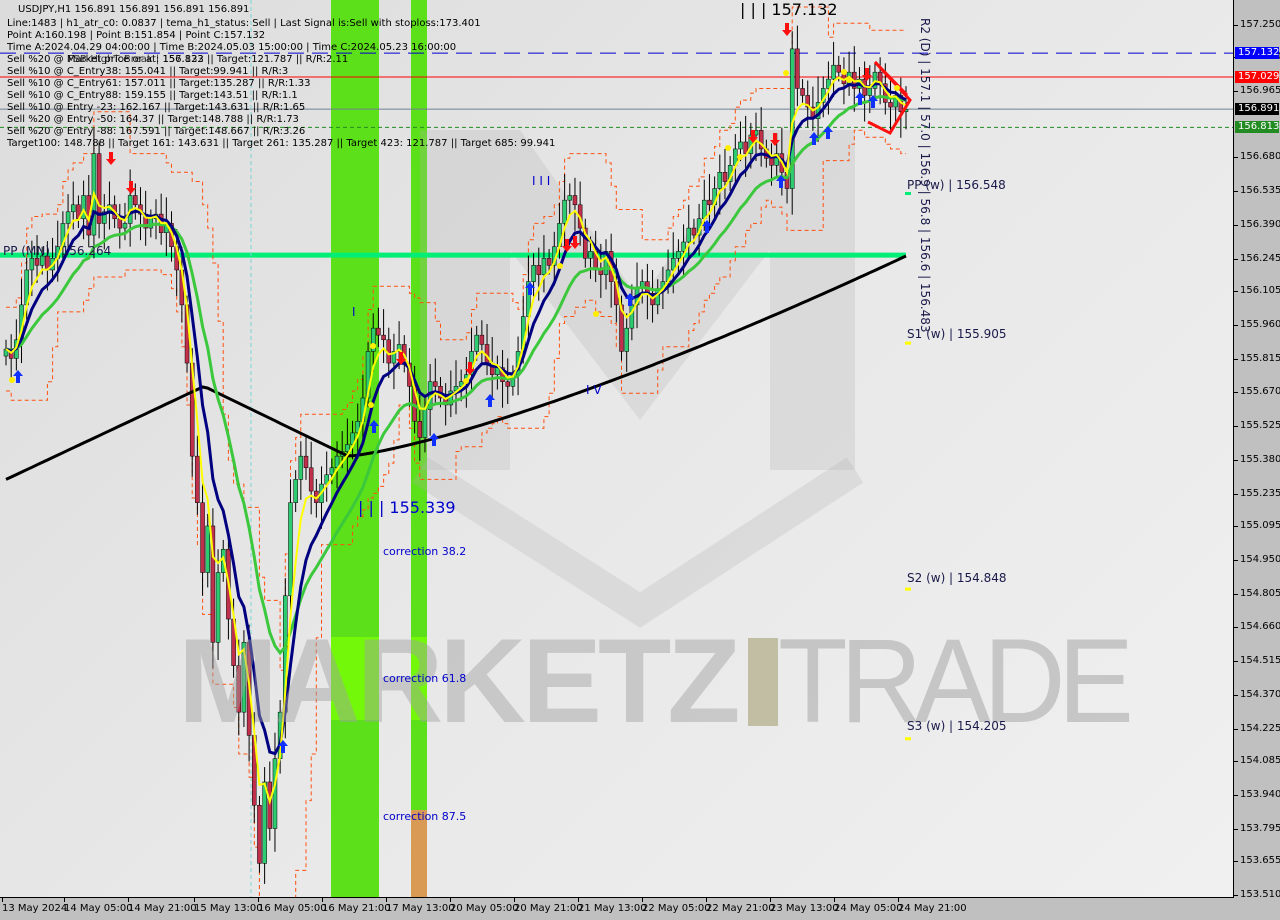 This screenshot has width=1280, height=920. I want to click on x-tick-label: 24 May 21:00, so click(932, 906).